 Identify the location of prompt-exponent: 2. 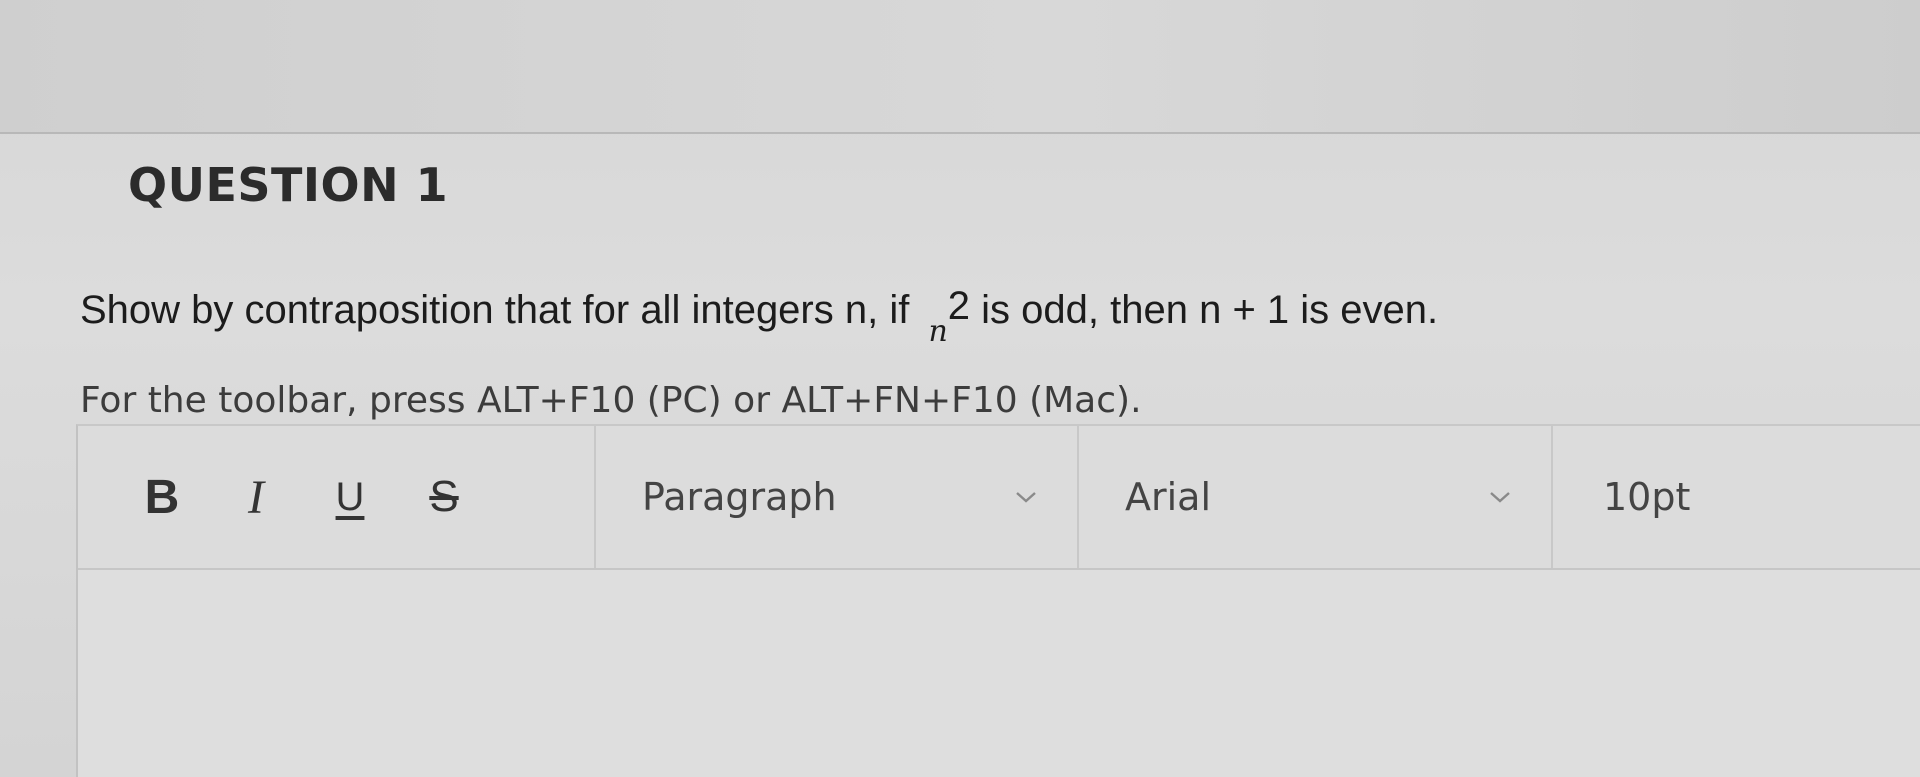
(959, 306).